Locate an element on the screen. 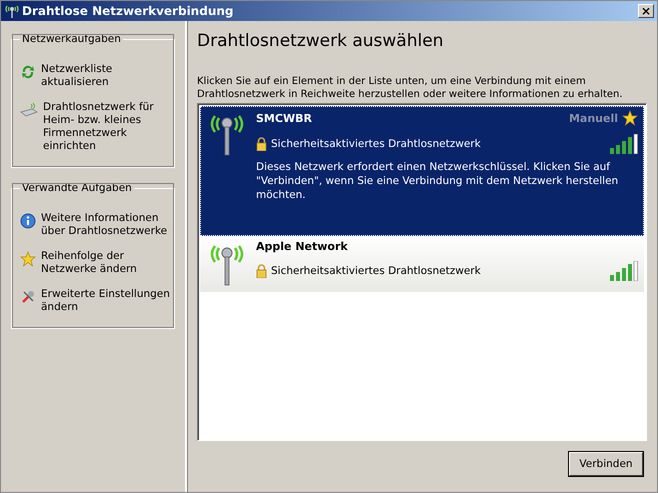  window-title: Drahtlose Netzwerkverbindung is located at coordinates (128, 11).